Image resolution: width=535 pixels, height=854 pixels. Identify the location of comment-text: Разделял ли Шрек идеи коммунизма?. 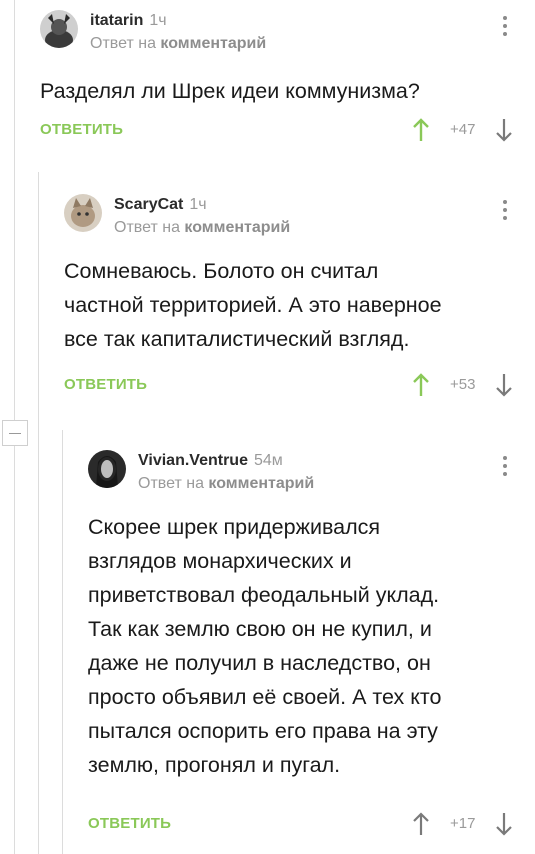
(230, 91).